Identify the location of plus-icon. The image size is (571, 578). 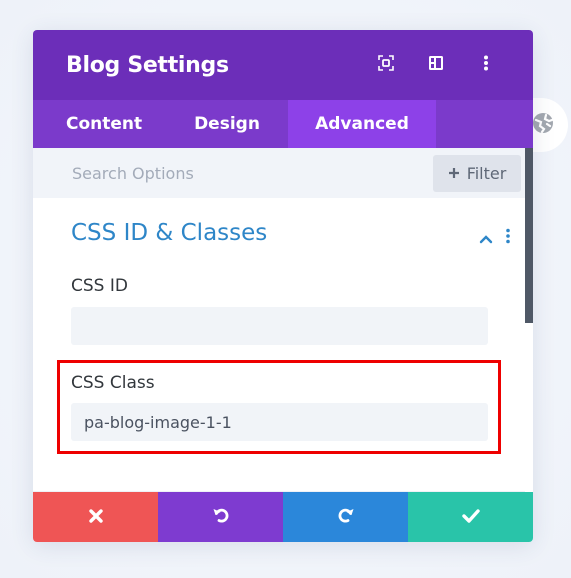
(454, 173).